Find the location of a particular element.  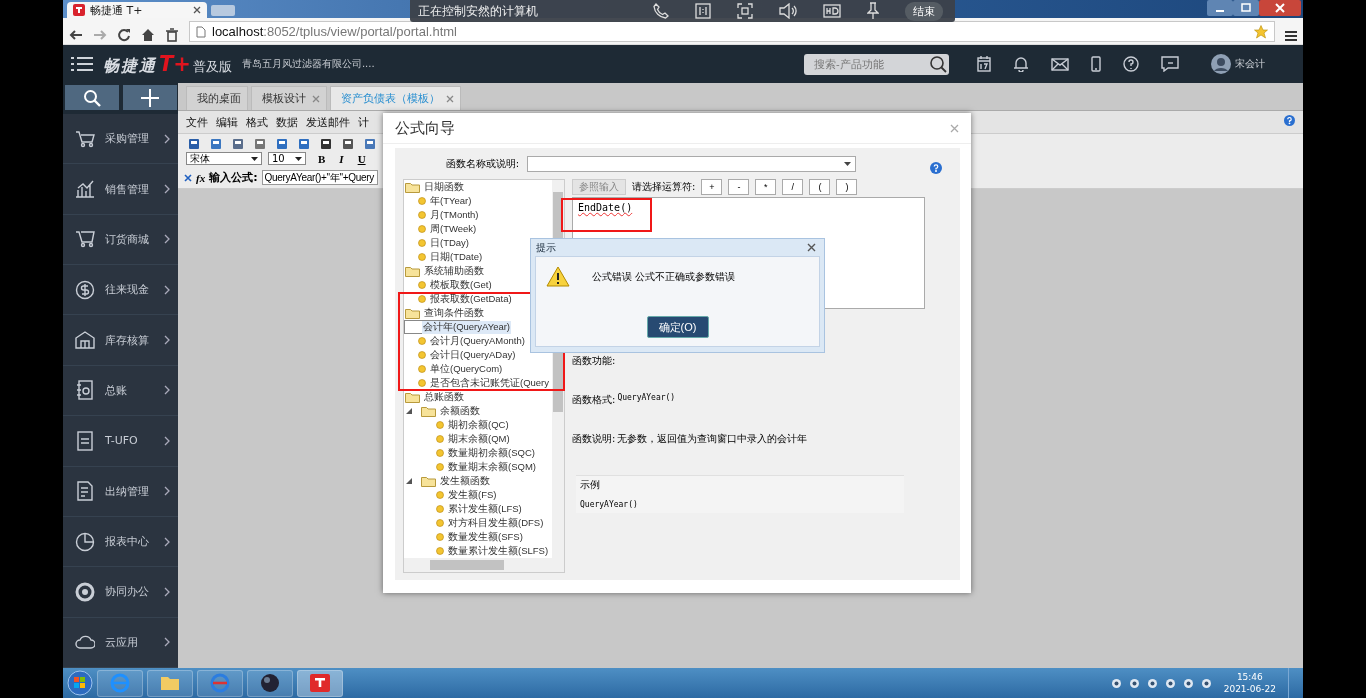

operator-label: 请选择运算符: is located at coordinates (664, 187).